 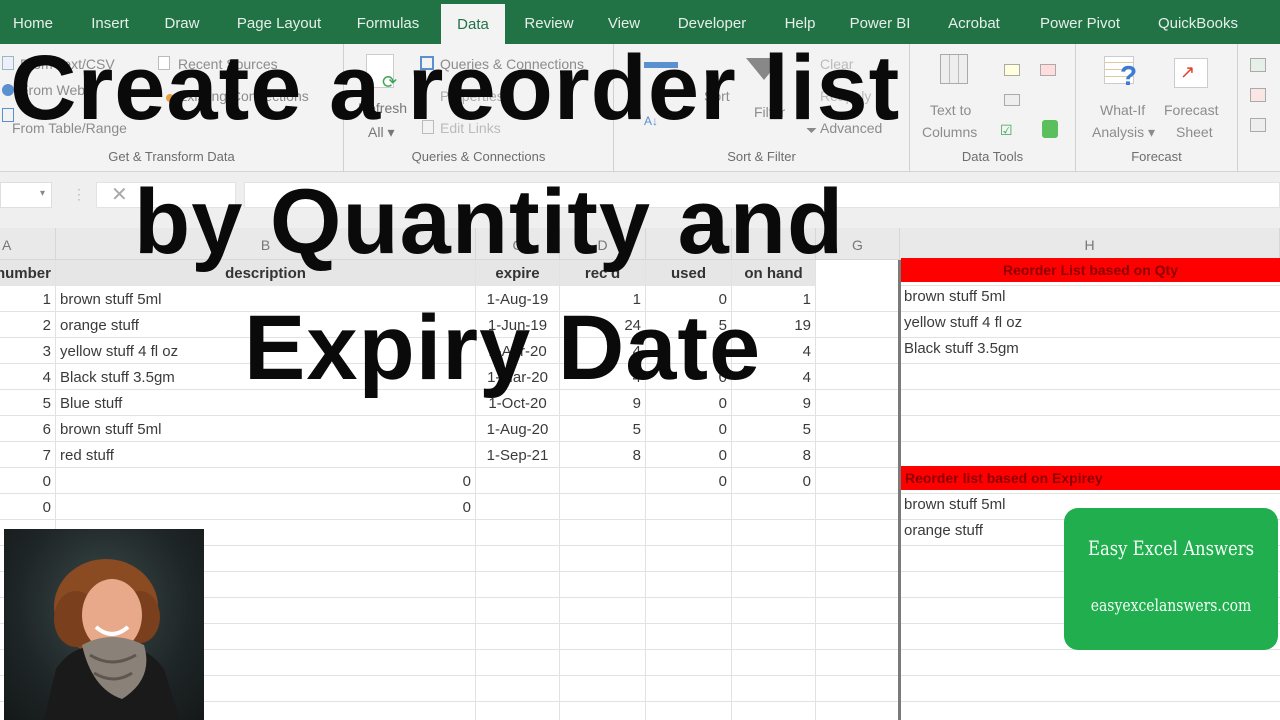 I want to click on tab-power-pivot: Power Pivot, so click(x=1080, y=22).